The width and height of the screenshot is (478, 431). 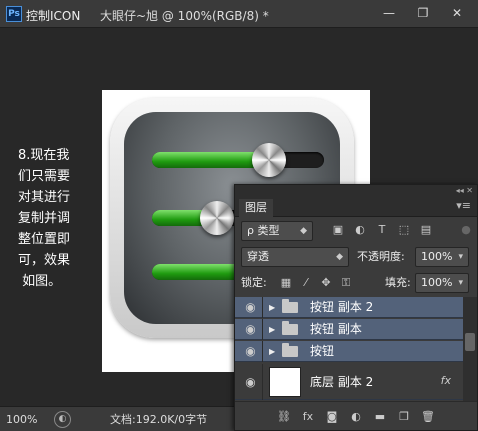 What do you see at coordinates (356, 191) in the screenshot?
I see `panel-collapse-bar: ◂◂ ✕` at bounding box center [356, 191].